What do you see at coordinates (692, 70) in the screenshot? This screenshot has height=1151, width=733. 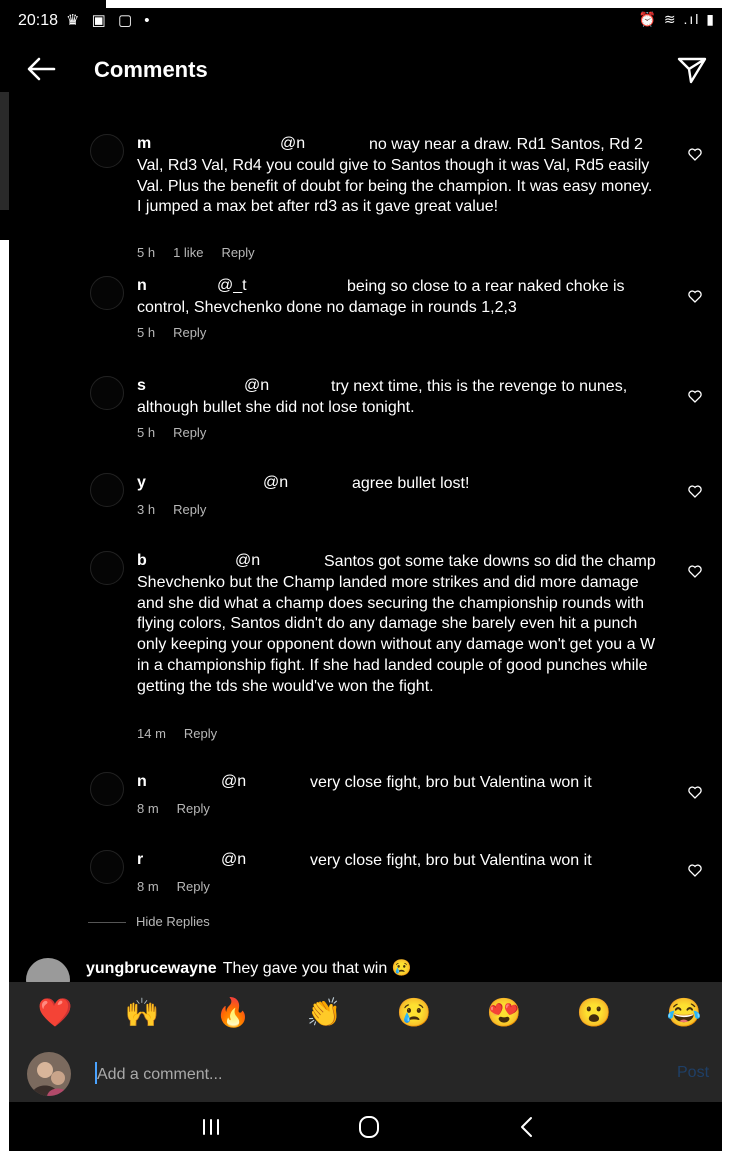 I see `share-send-icon` at bounding box center [692, 70].